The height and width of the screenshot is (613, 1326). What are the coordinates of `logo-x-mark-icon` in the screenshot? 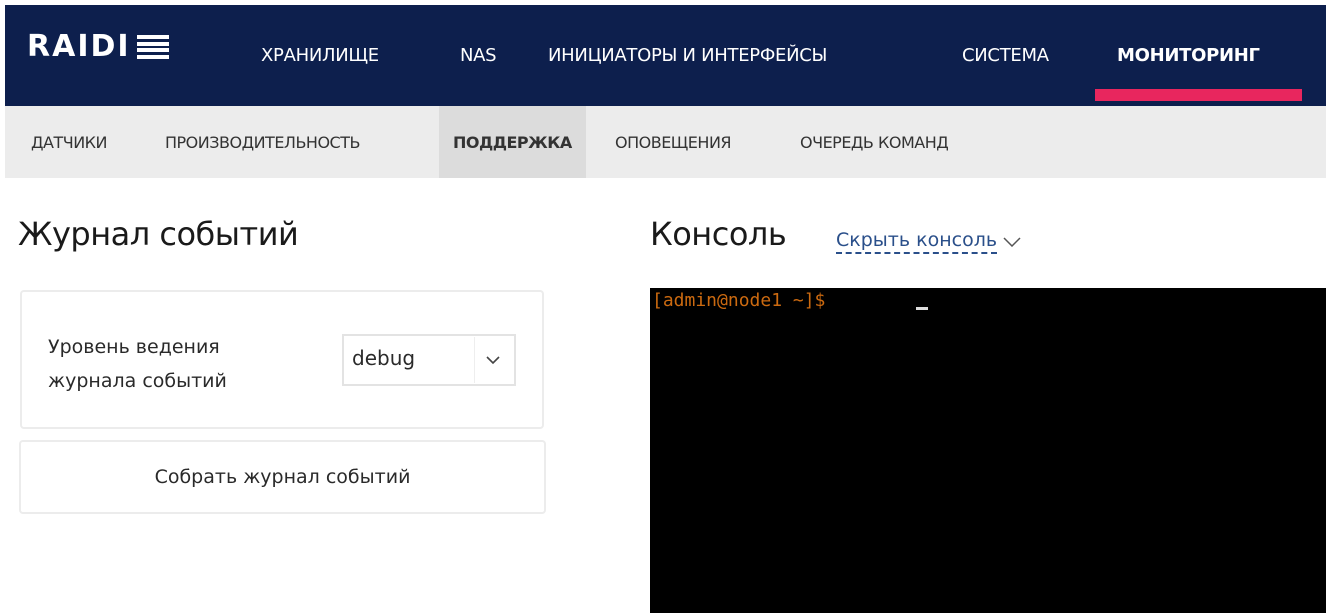 It's located at (152, 47).